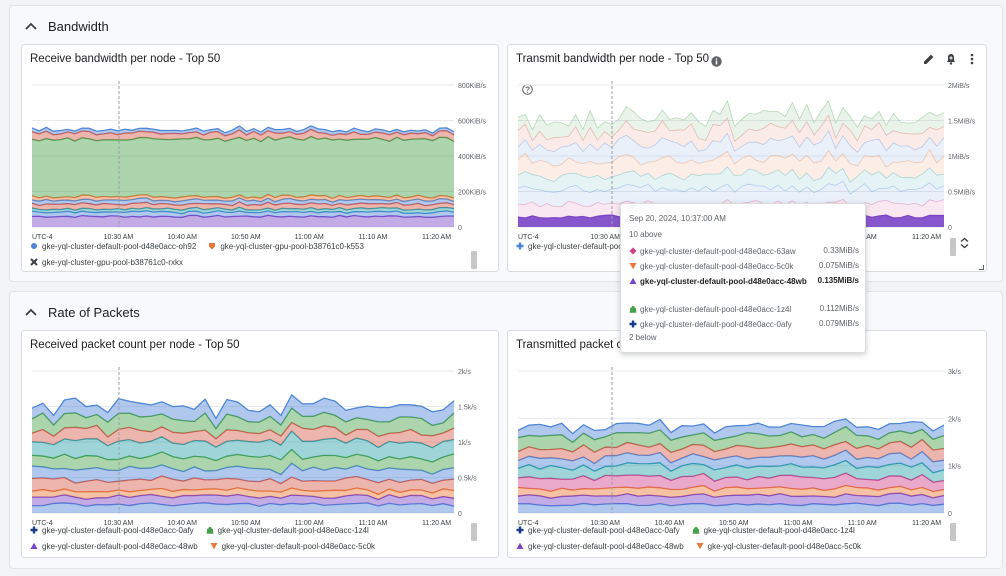 Image resolution: width=1006 pixels, height=576 pixels. What do you see at coordinates (929, 59) in the screenshot?
I see `edit-icon` at bounding box center [929, 59].